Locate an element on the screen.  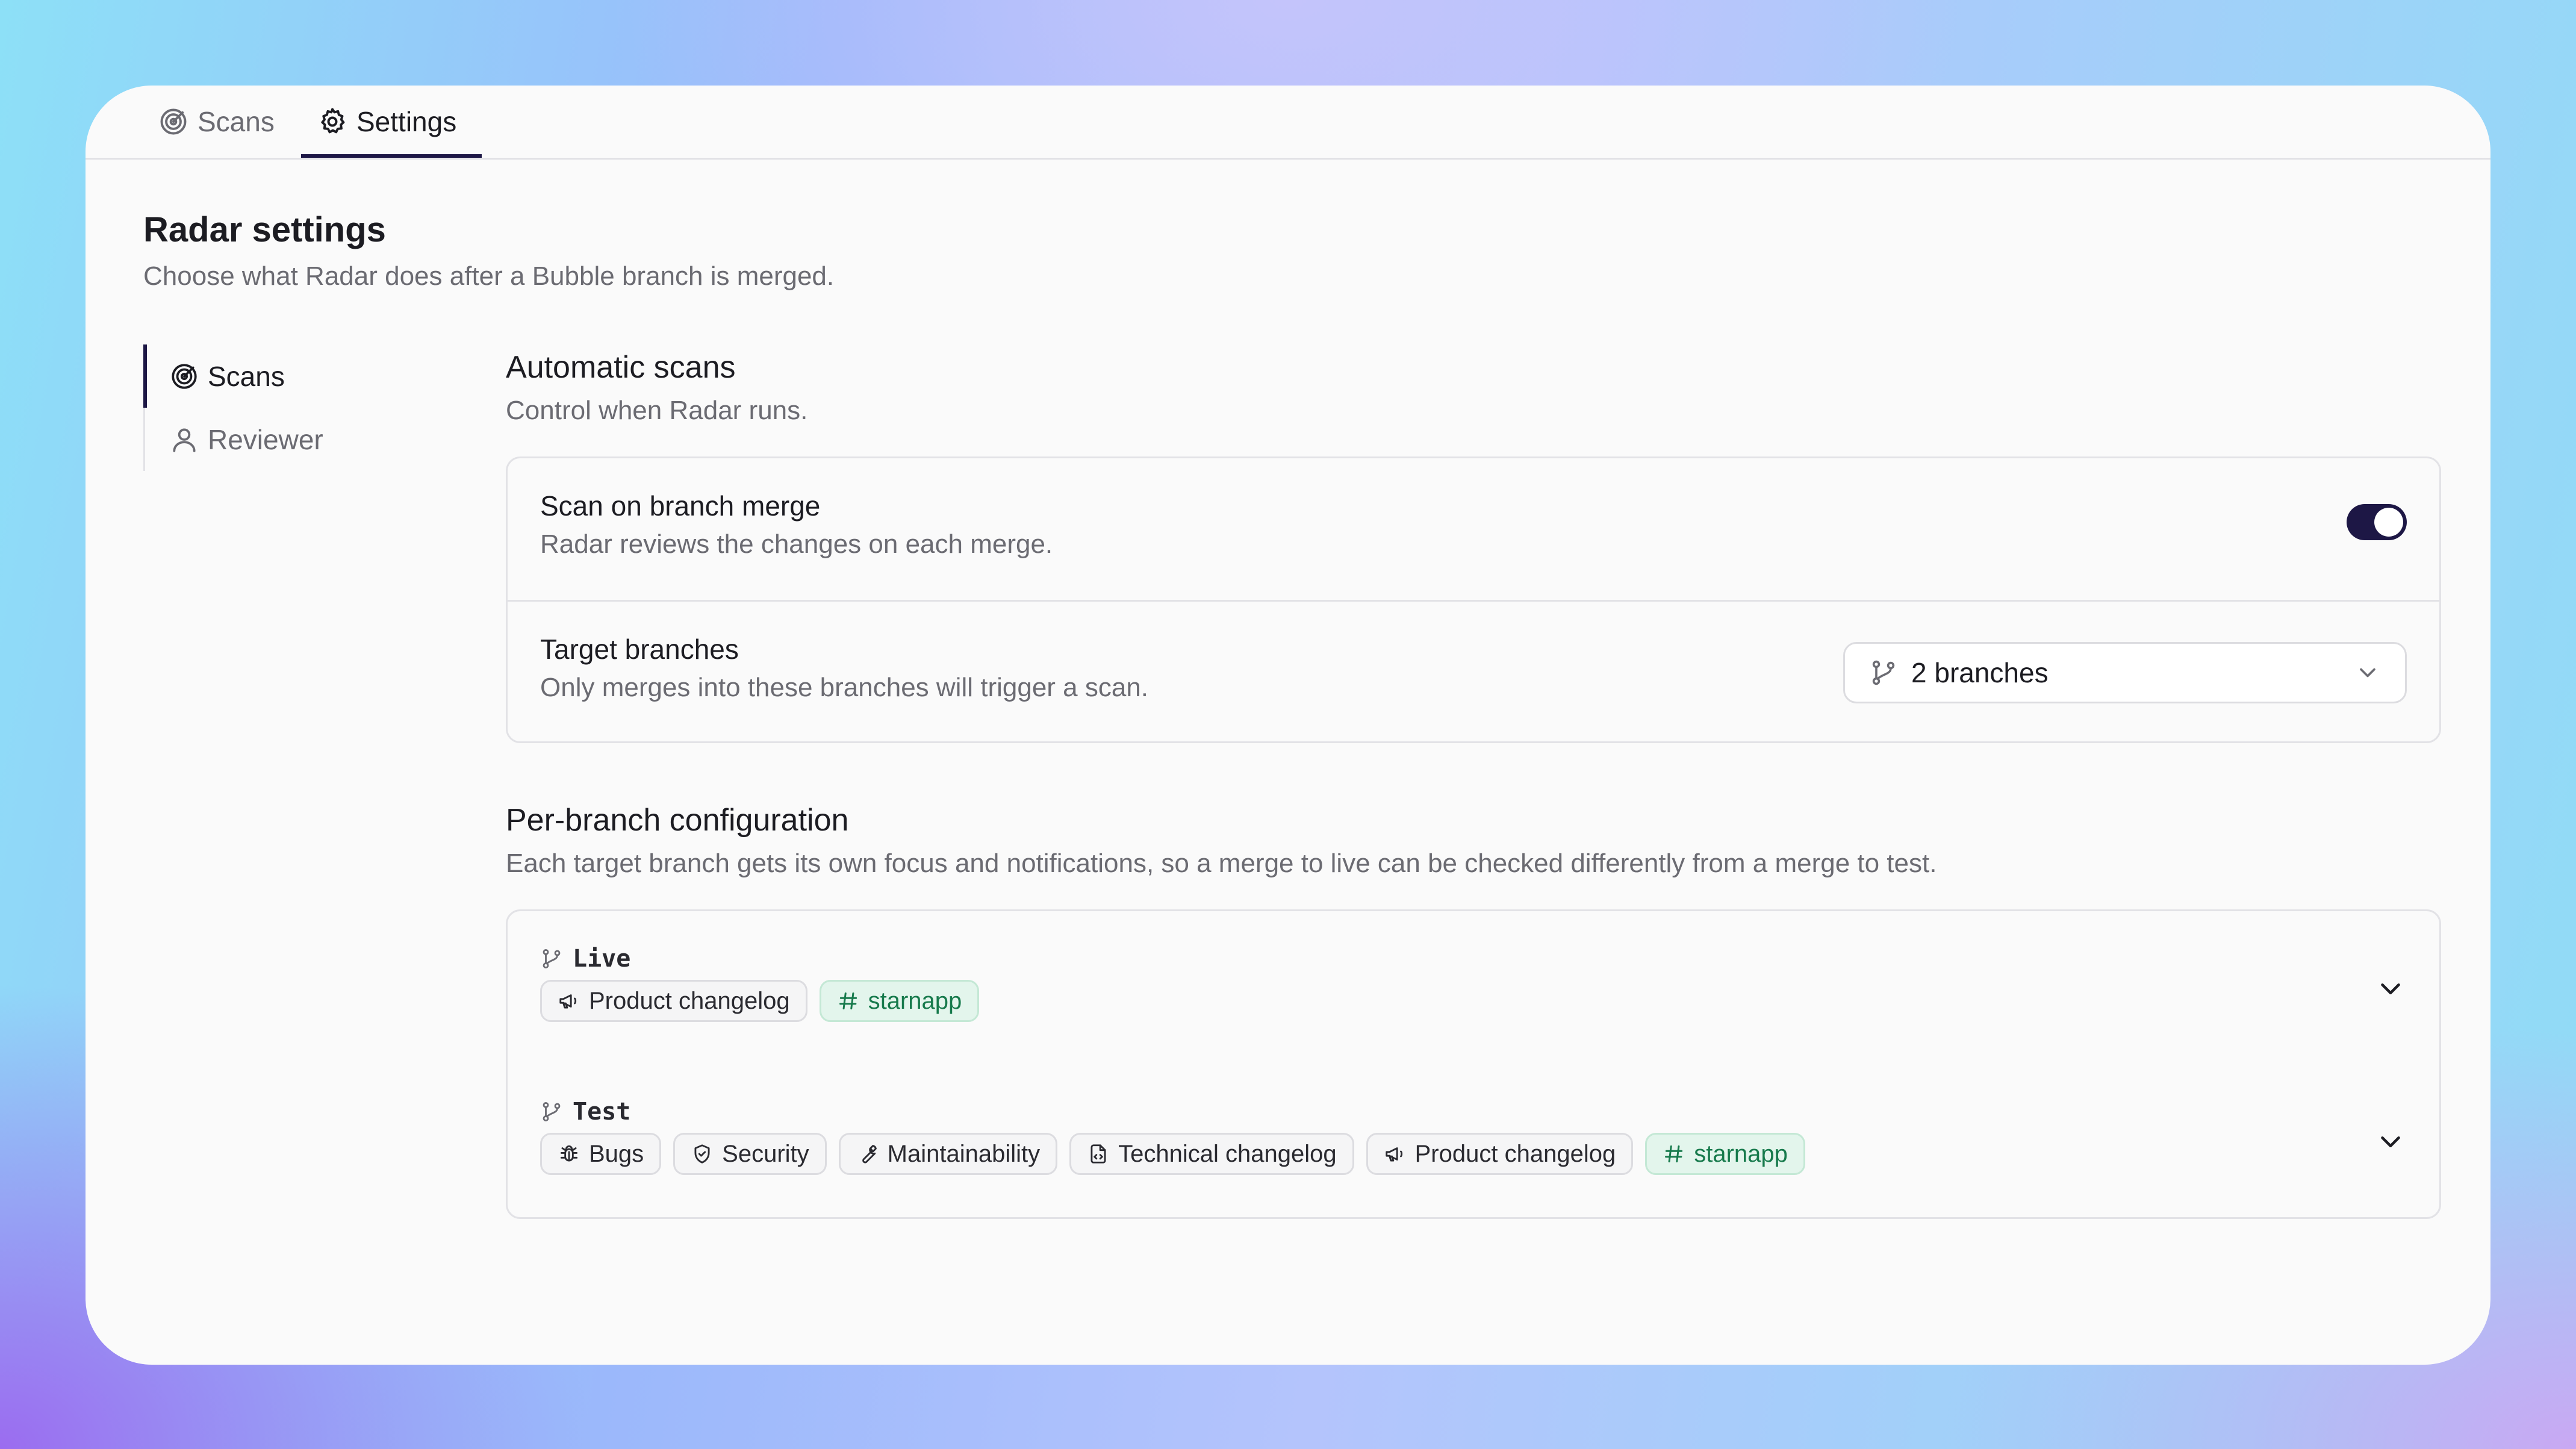
tab-scans: Scans is located at coordinates (217, 122).